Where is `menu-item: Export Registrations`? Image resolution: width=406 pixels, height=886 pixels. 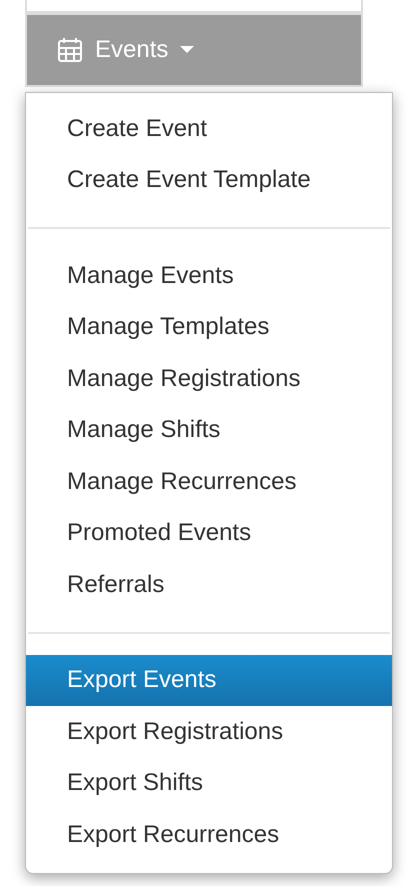 menu-item: Export Registrations is located at coordinates (209, 732).